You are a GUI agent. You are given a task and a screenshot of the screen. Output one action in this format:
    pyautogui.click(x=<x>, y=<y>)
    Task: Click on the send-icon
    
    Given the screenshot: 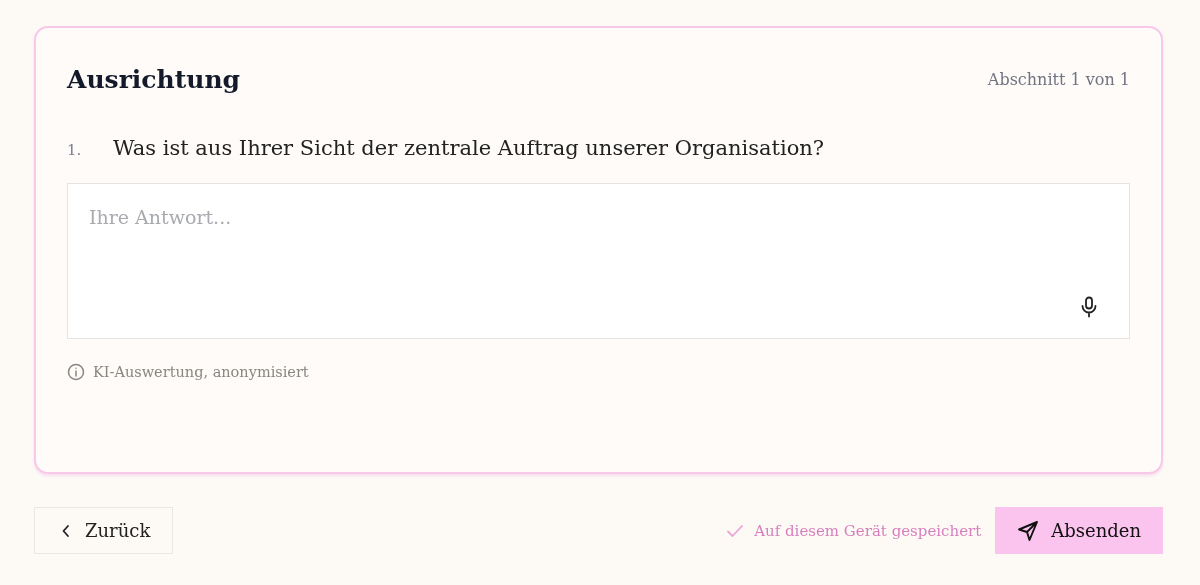 What is the action you would take?
    pyautogui.click(x=1028, y=530)
    